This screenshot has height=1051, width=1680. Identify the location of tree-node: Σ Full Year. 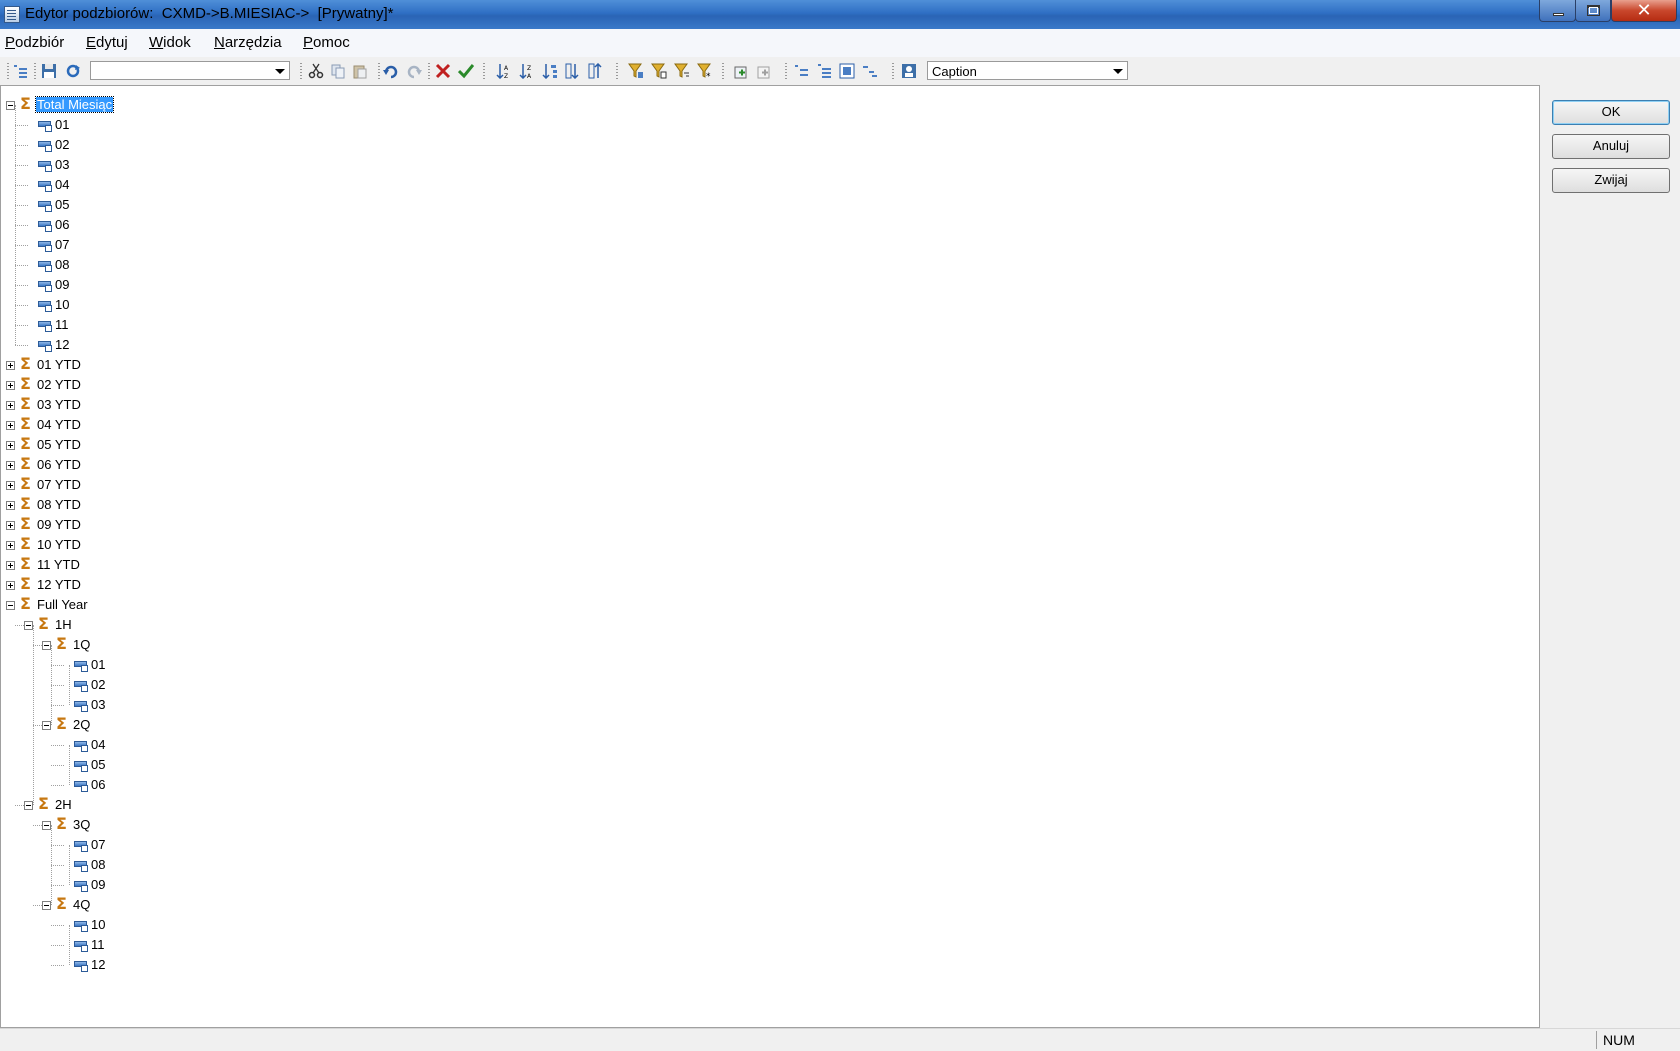
(770, 605).